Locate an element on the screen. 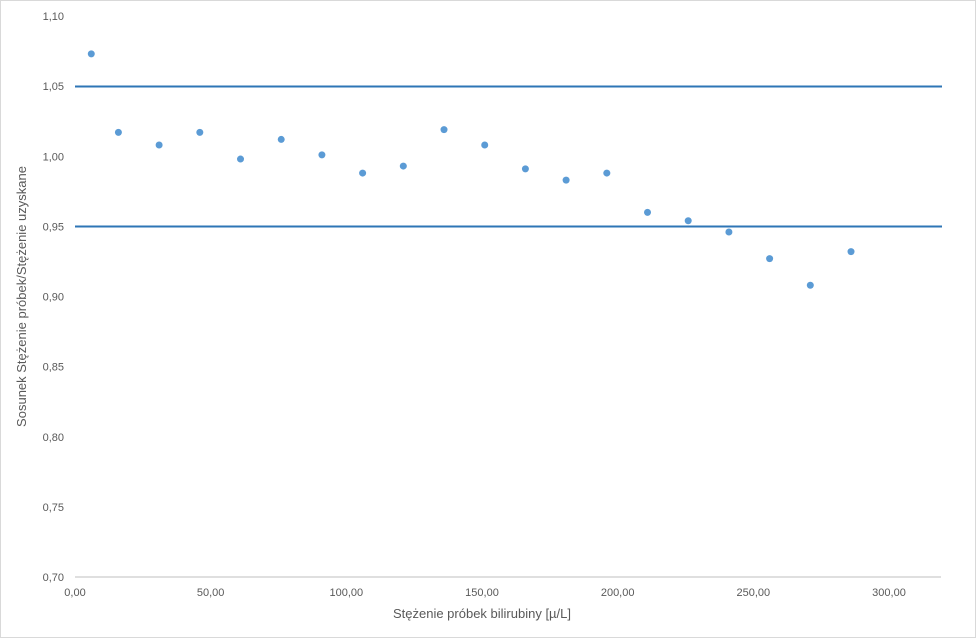 The width and height of the screenshot is (976, 638). y-tick-labels: 0,70 0,75 0,80 0,85 0,90 0,95 1,00 1,05 1,10 is located at coordinates (53, 297).